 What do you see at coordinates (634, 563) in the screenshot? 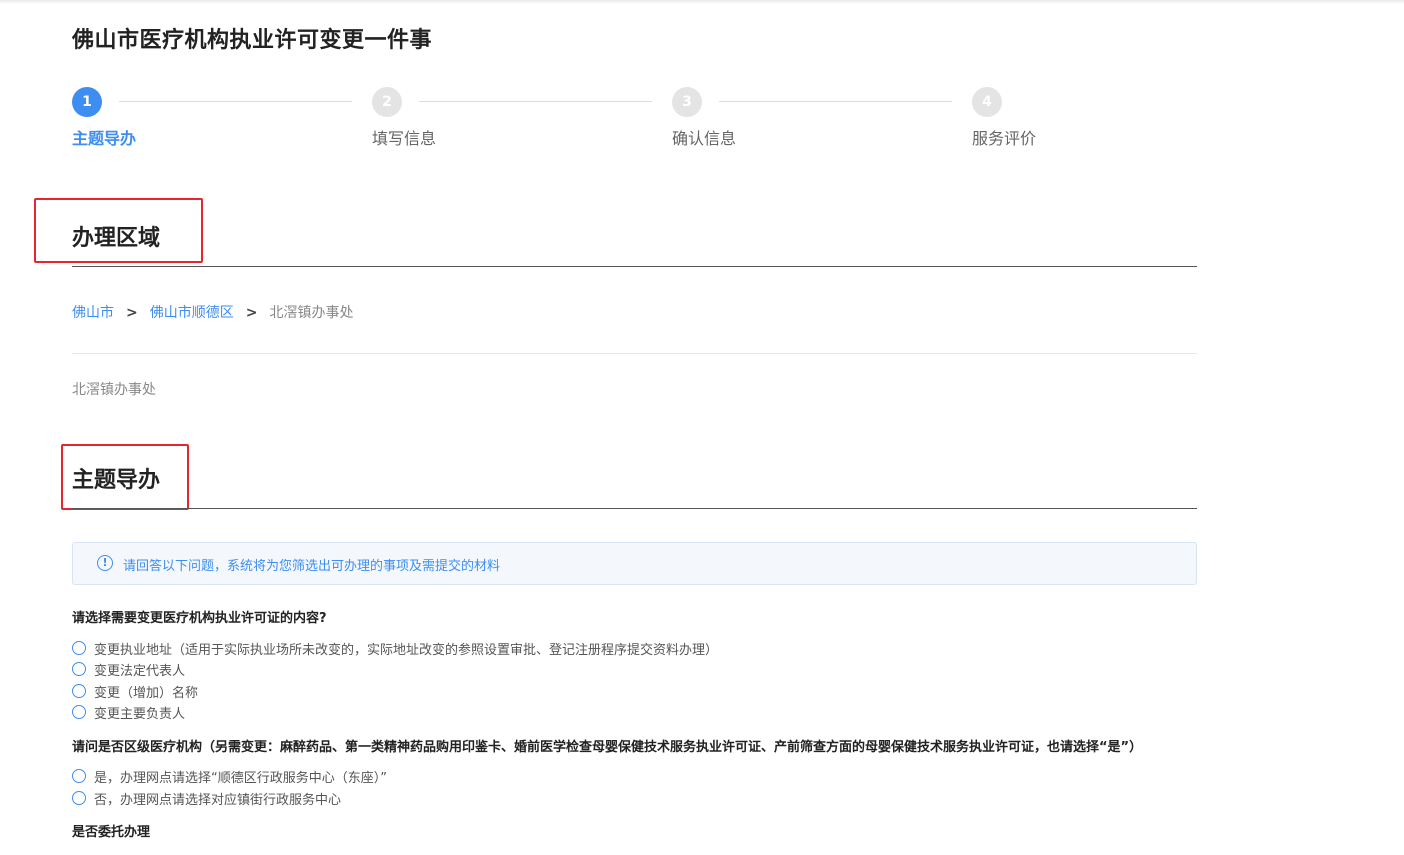
I see `notice-banner: ! 请回答以下问题，系统将为您筛选出可办理的事项及需提交的材料` at bounding box center [634, 563].